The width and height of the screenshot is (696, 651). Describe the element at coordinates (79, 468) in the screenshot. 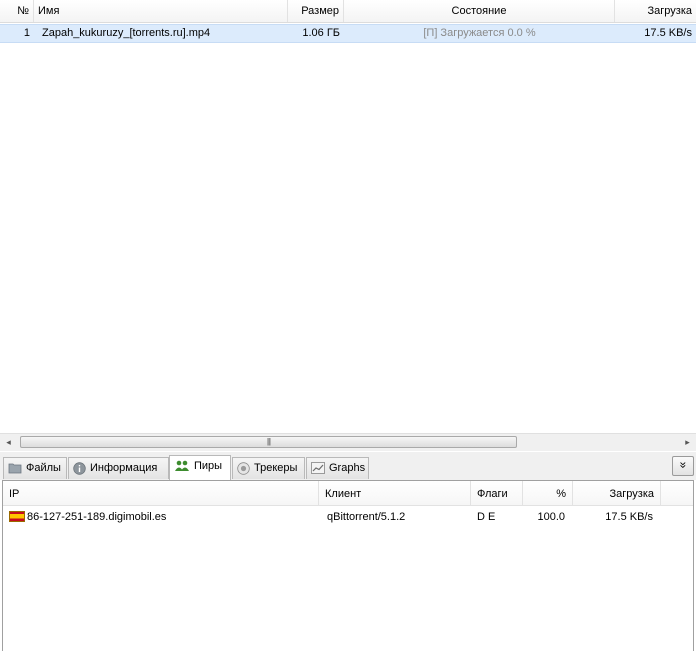

I see `info-icon` at that location.